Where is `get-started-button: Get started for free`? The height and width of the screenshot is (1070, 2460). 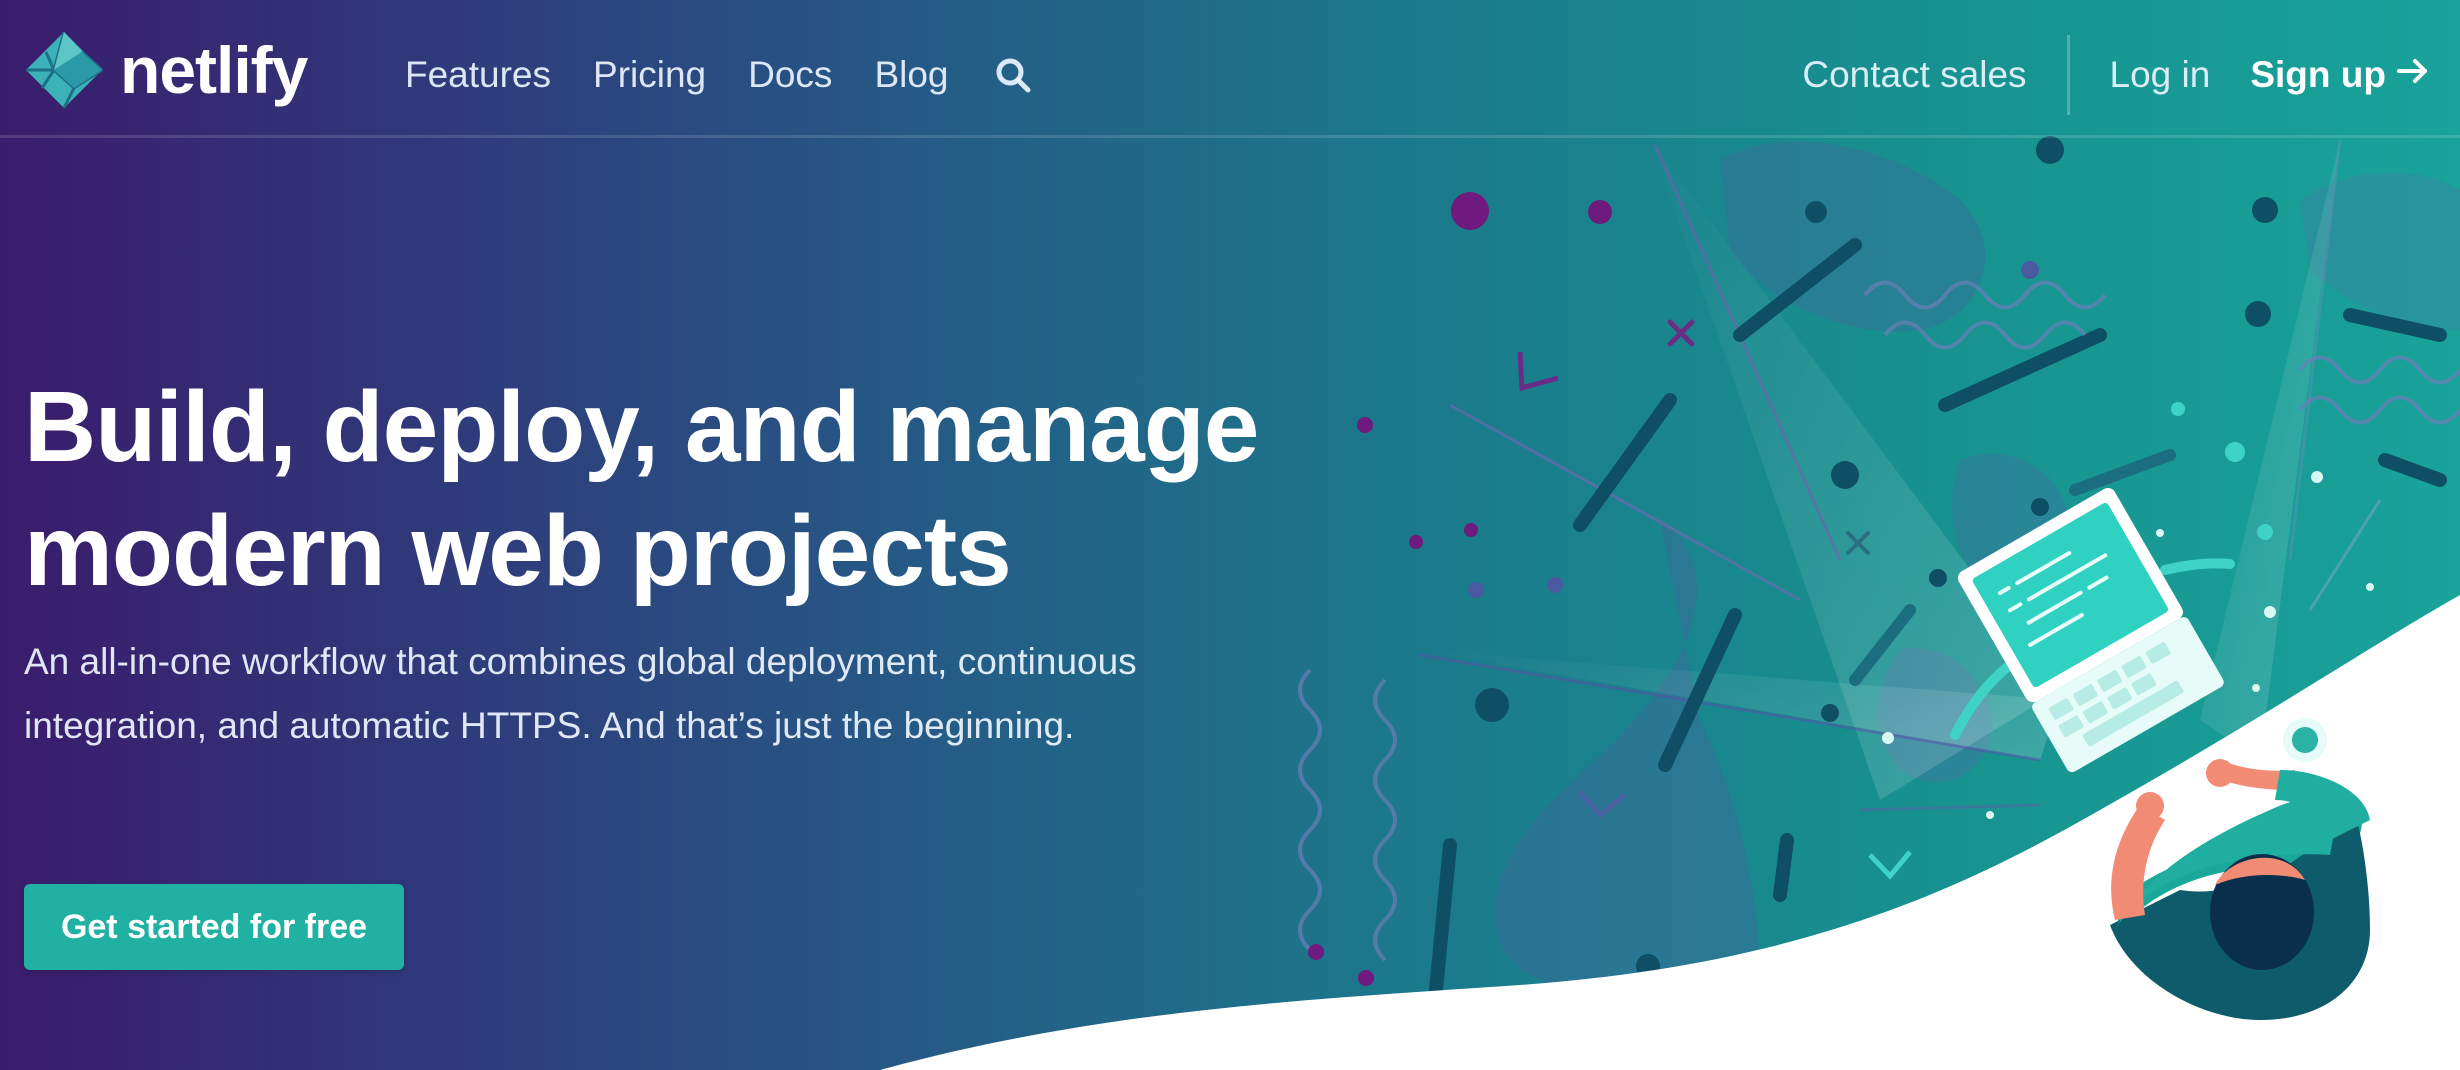 get-started-button: Get started for free is located at coordinates (214, 927).